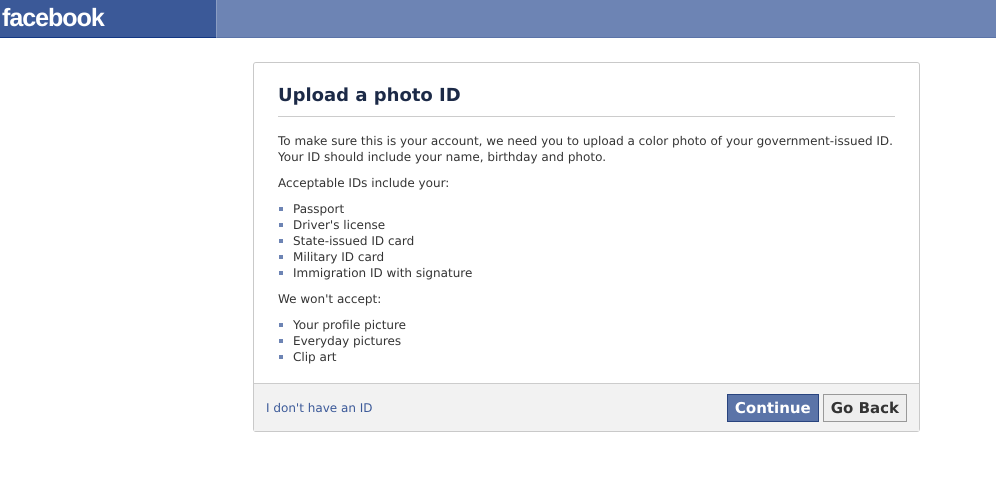 Image resolution: width=996 pixels, height=484 pixels. I want to click on no-id-link: I don't have an ID, so click(319, 408).